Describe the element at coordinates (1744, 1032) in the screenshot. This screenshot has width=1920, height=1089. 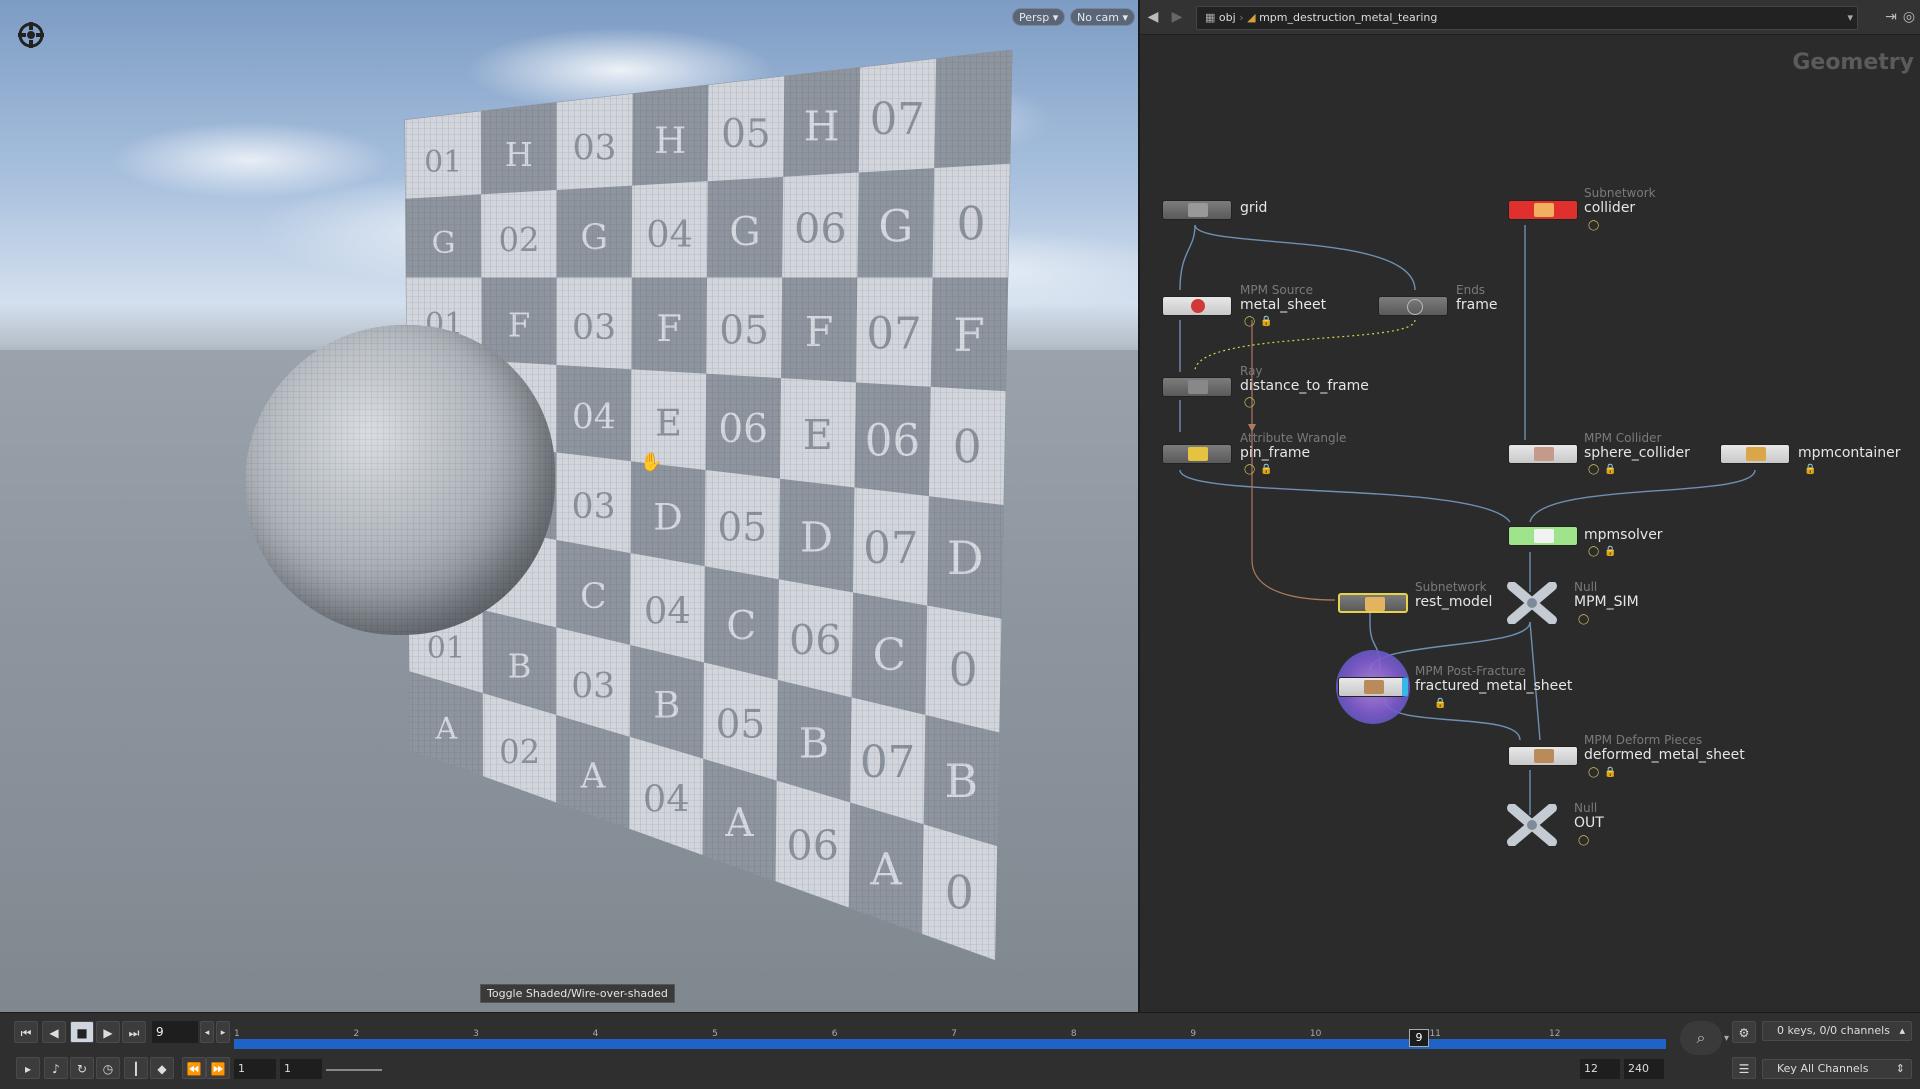
I see `keyframe-settings-icon: ⚙` at that location.